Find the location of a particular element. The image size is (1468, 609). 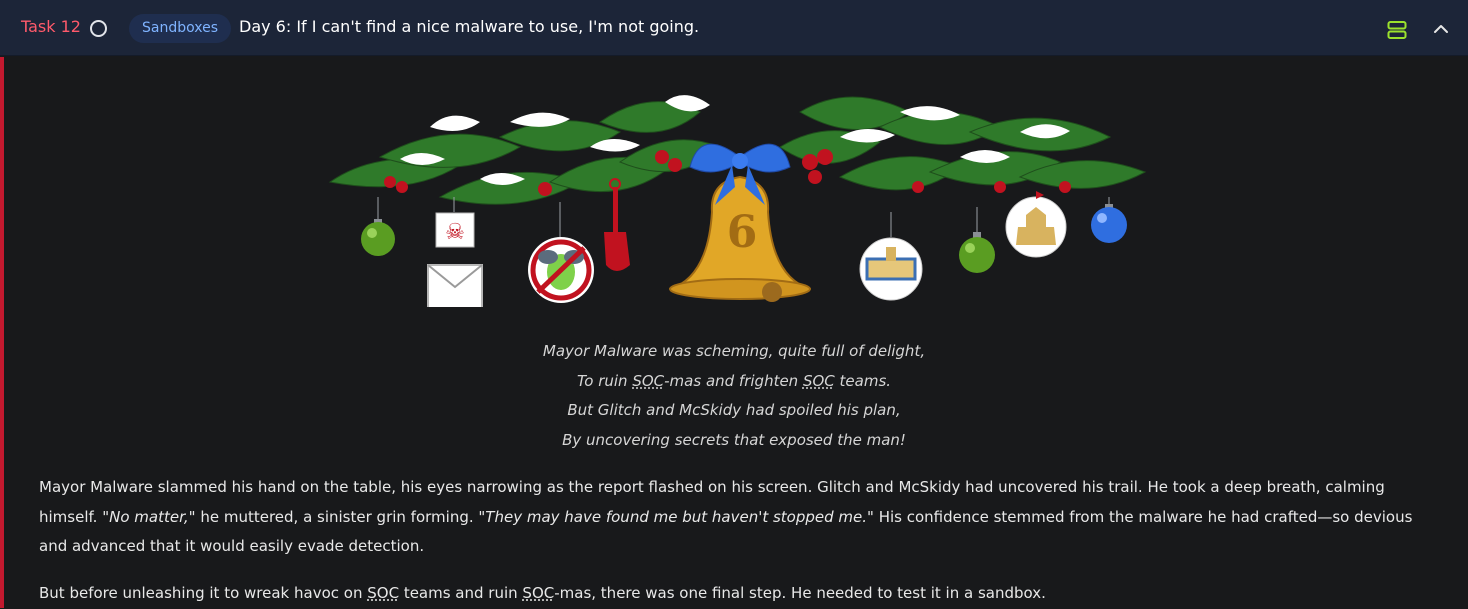

paragraph-text: teams and ruin is located at coordinates (461, 593).